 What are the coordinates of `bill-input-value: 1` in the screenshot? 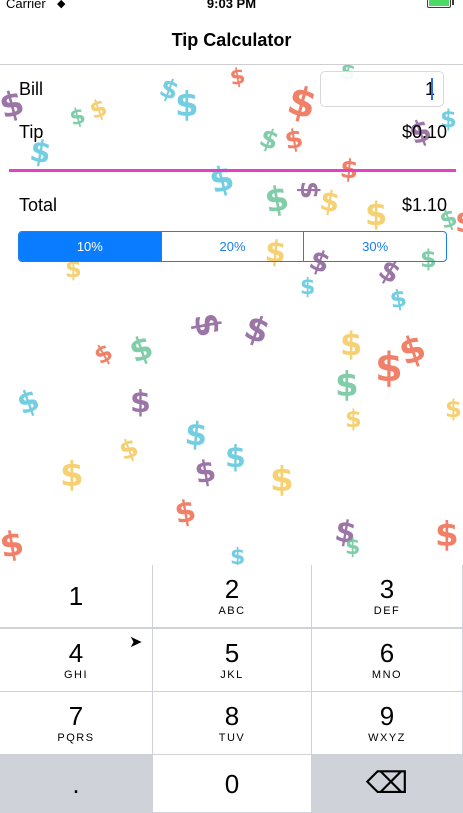 It's located at (429, 88).